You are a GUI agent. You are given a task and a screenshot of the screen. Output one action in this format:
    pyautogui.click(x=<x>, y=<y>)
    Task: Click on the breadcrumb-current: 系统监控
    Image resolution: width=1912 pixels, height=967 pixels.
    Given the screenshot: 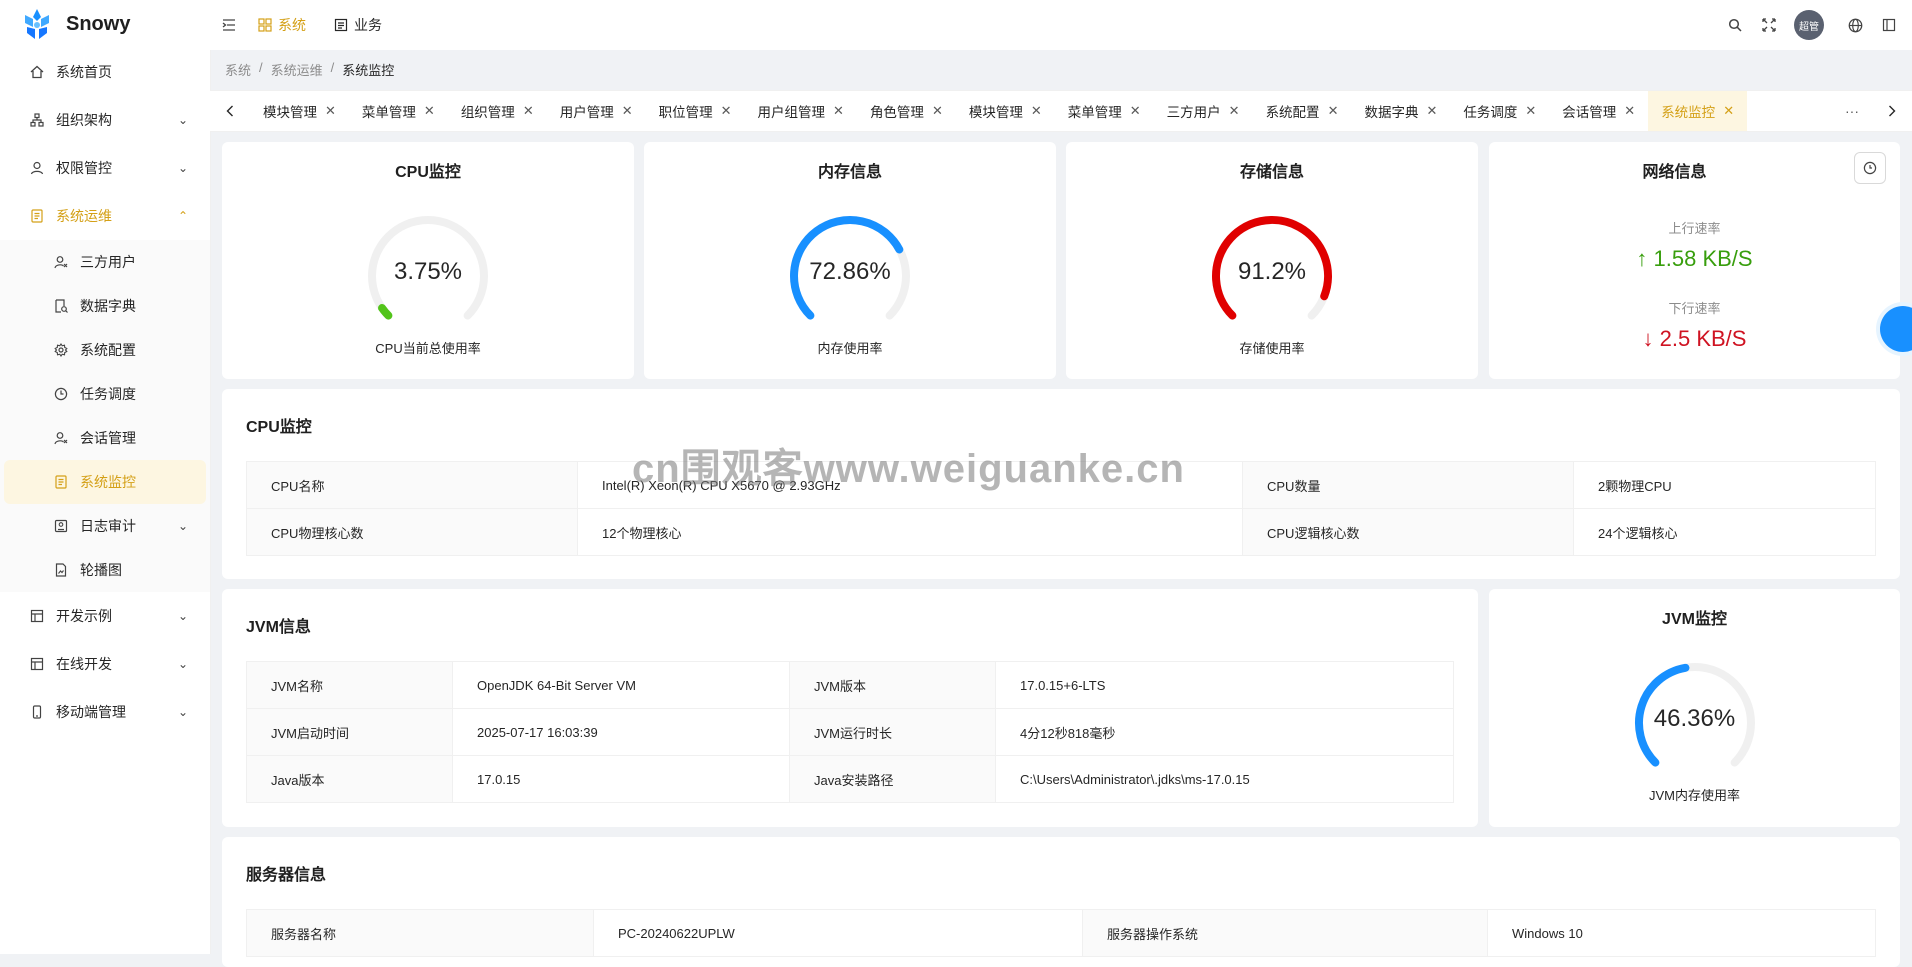 What is the action you would take?
    pyautogui.click(x=368, y=70)
    